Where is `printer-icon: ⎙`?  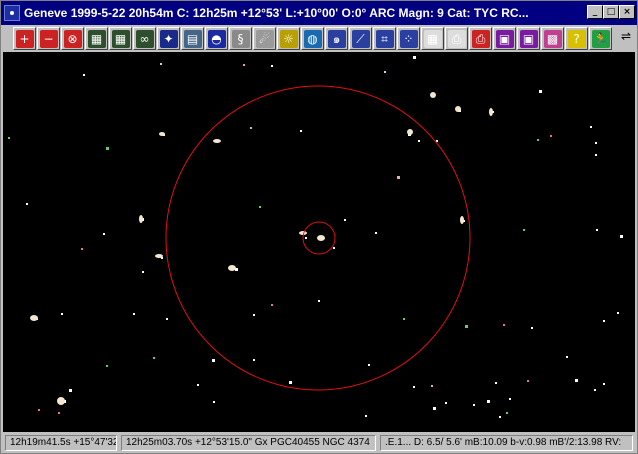 printer-icon: ⎙ is located at coordinates (456, 38).